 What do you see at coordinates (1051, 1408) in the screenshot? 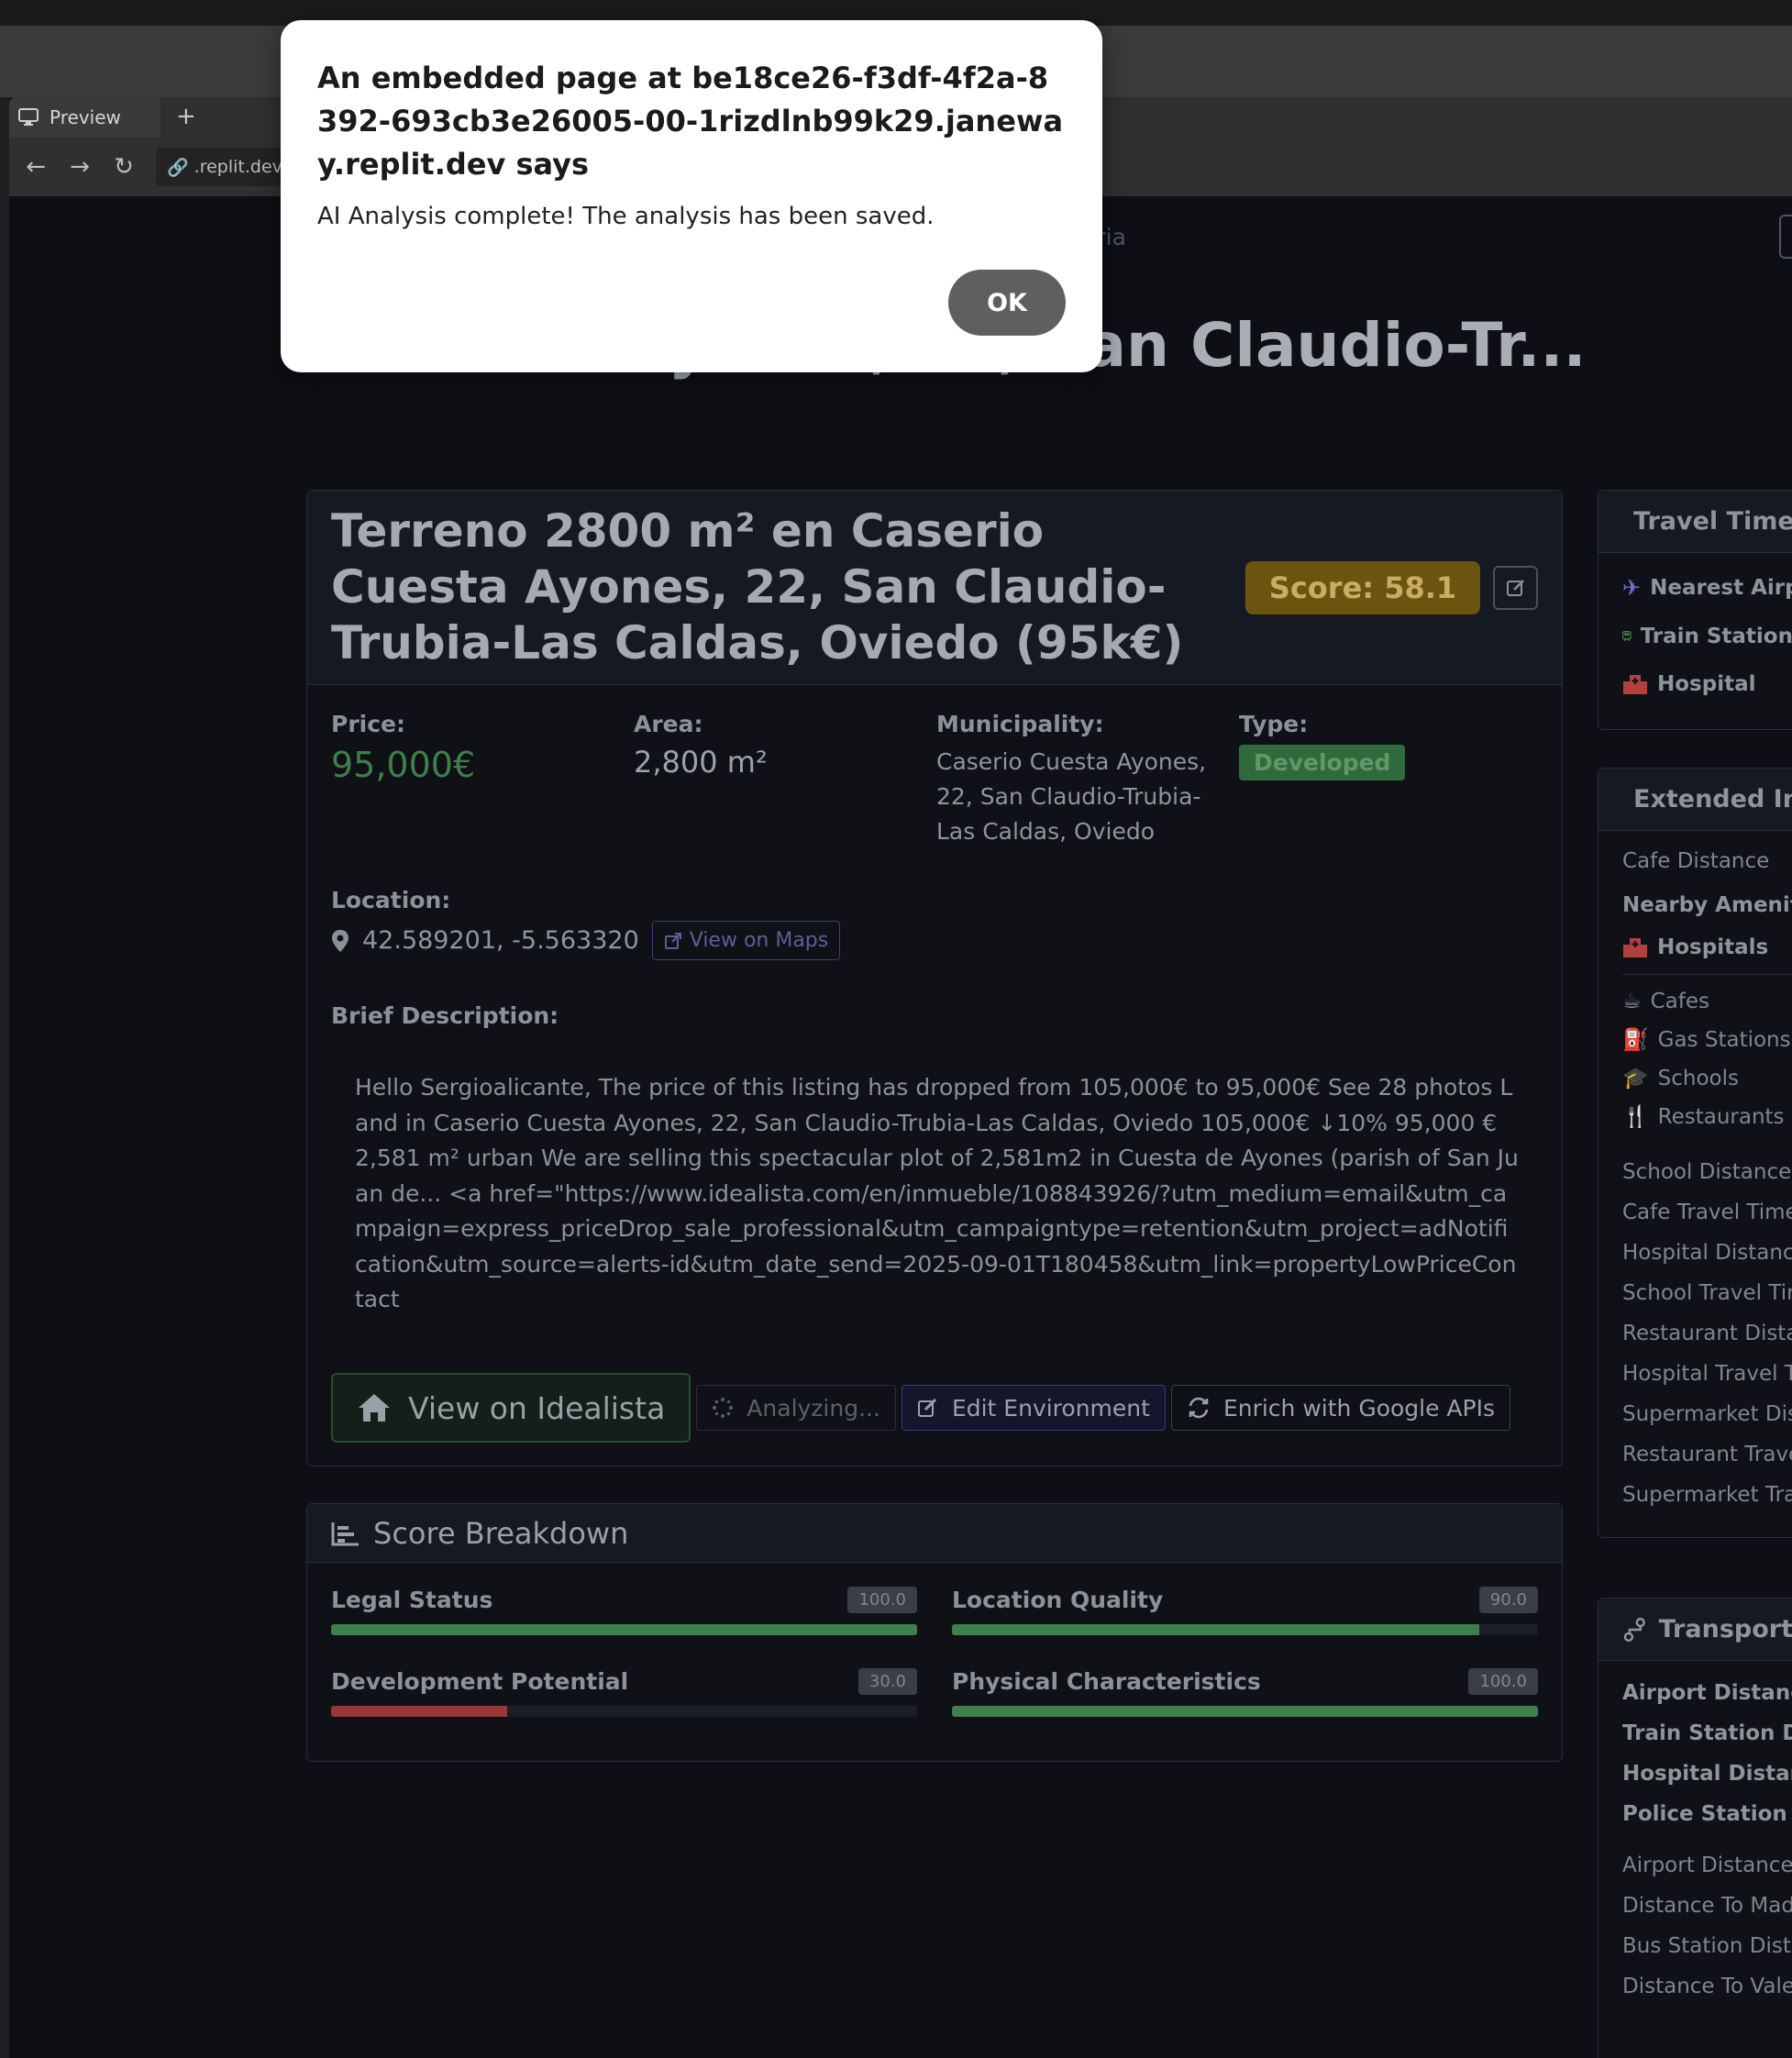
I see `edit-environment-label: Edit Environment` at bounding box center [1051, 1408].